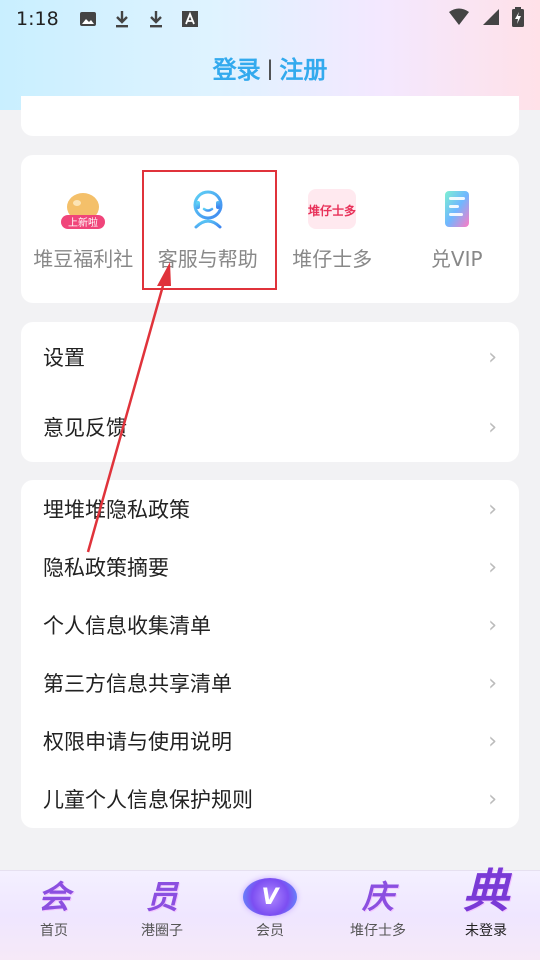  What do you see at coordinates (378, 931) in the screenshot?
I see `nav-label: 堆仔士多` at bounding box center [378, 931].